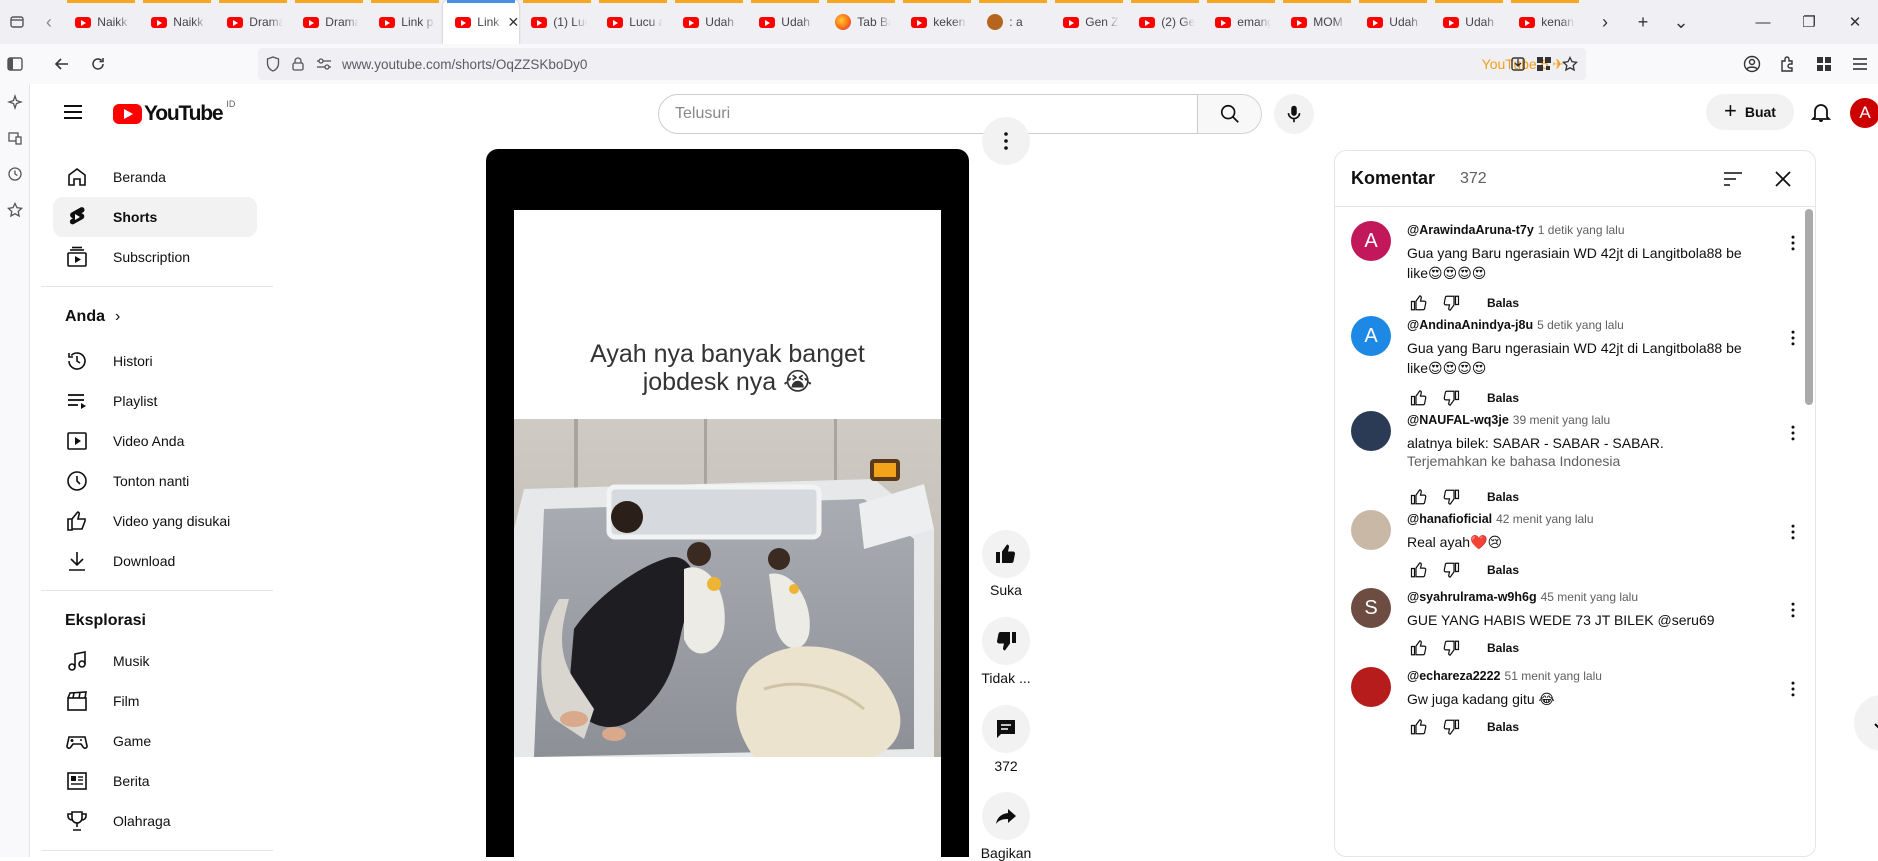 This screenshot has width=1878, height=861. I want to click on sort-icon, so click(1733, 179).